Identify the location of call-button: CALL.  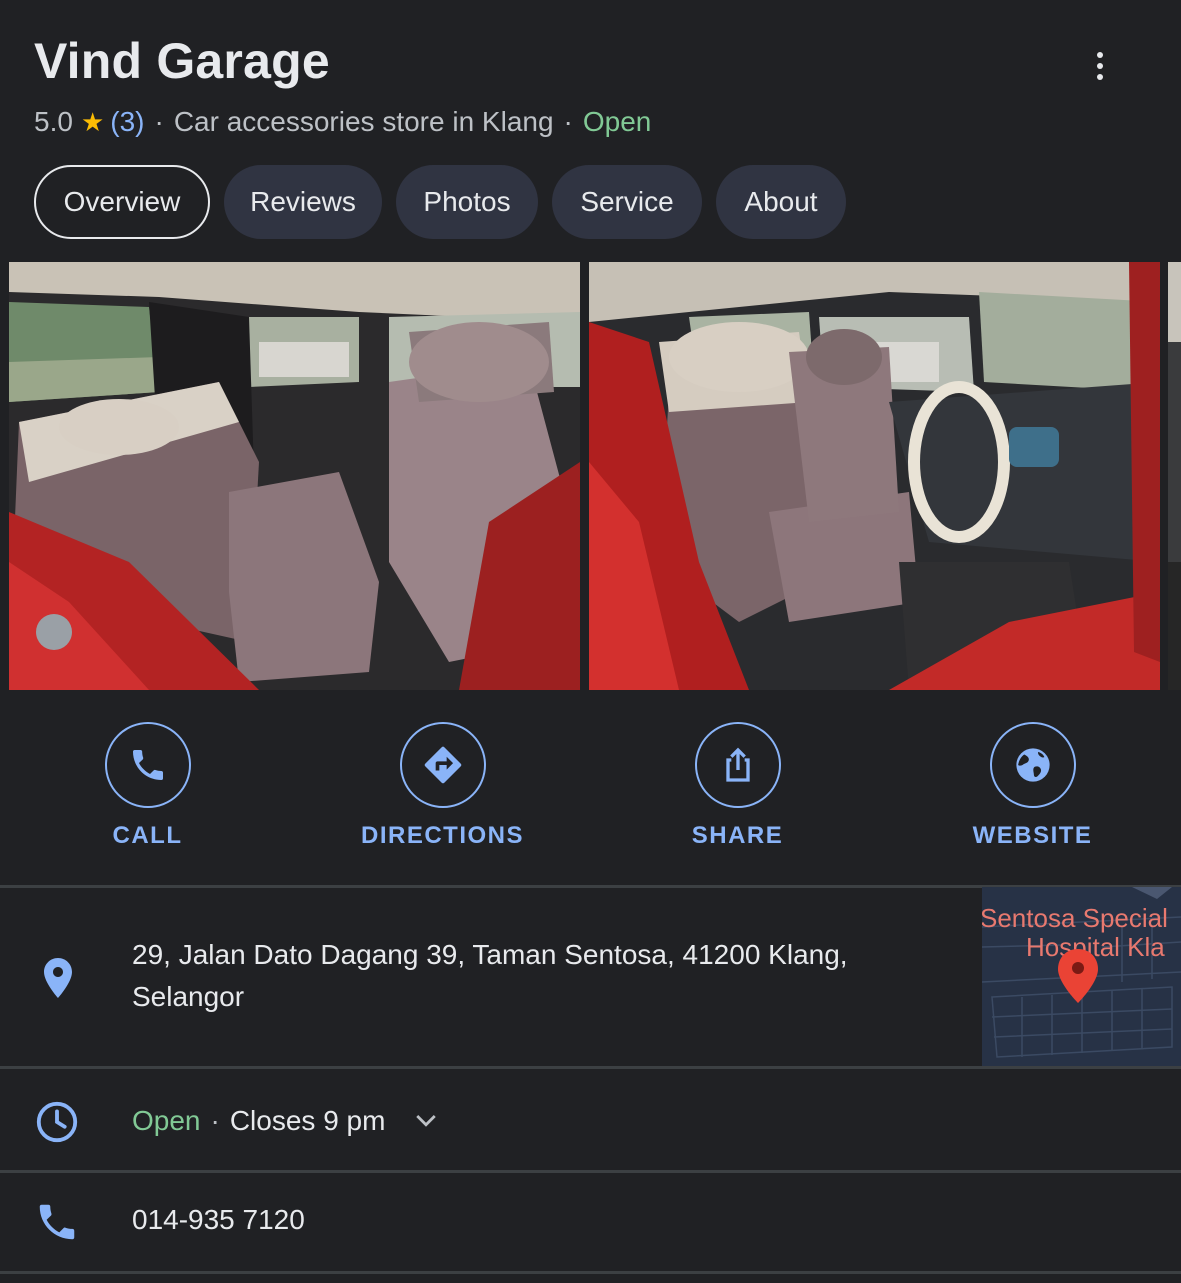
(147, 786).